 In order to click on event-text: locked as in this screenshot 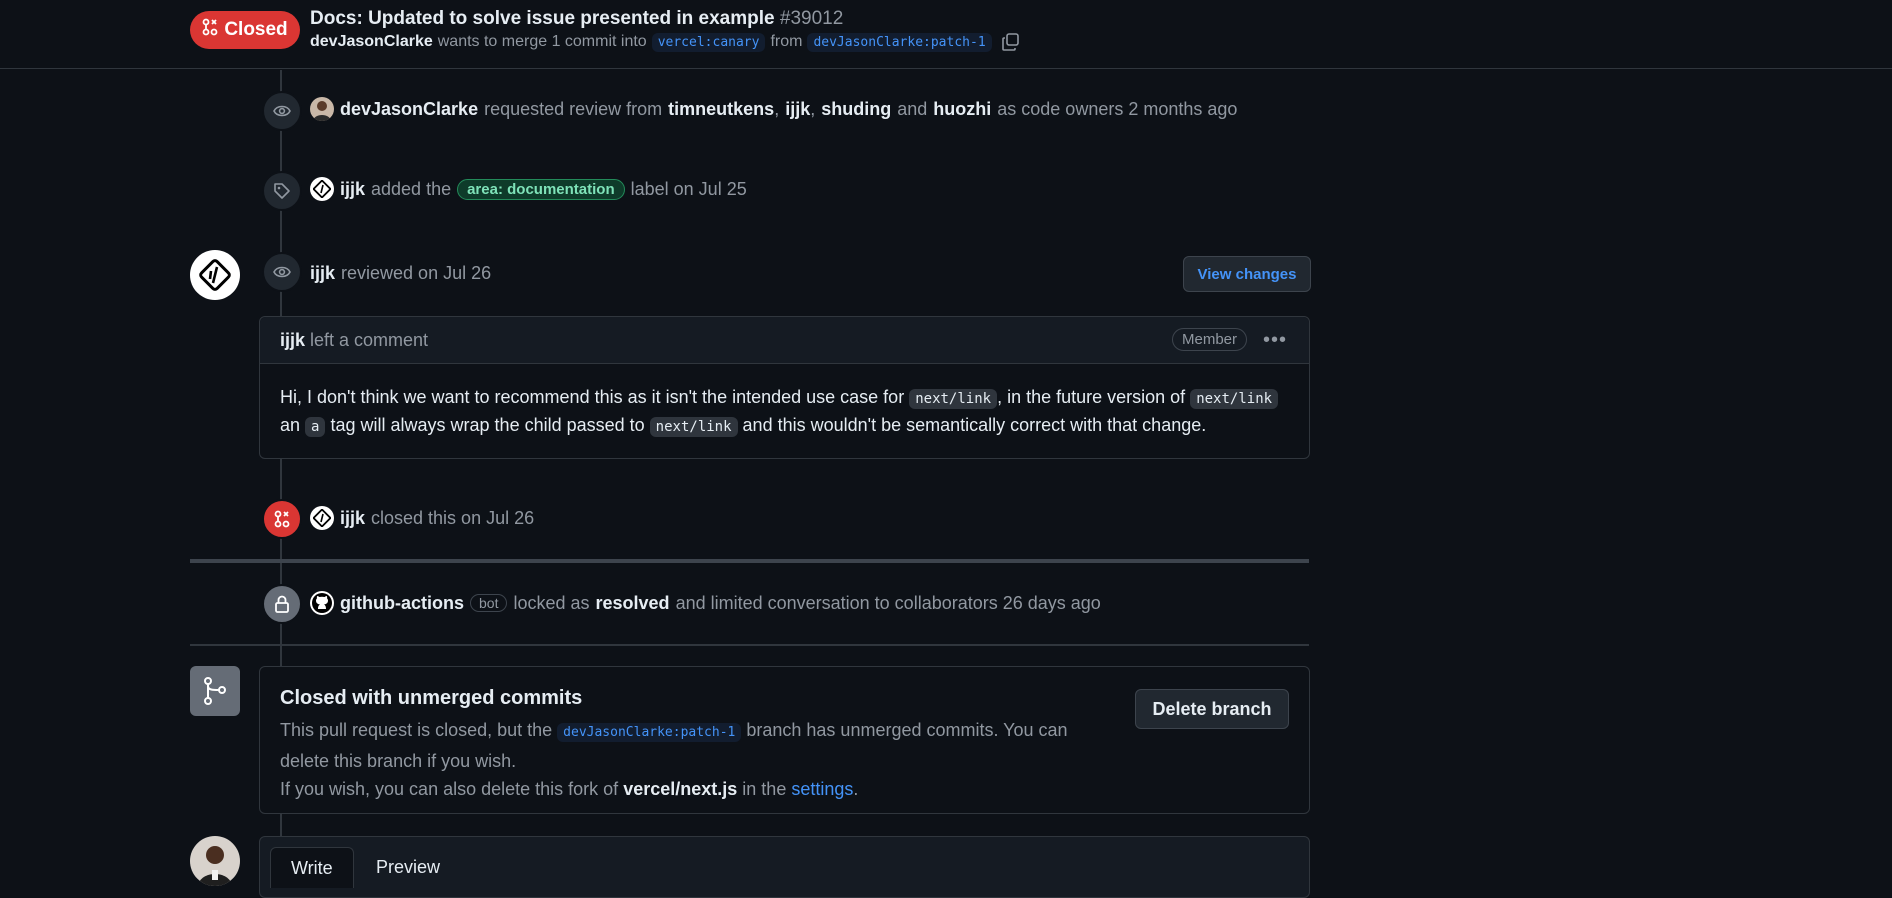, I will do `click(551, 602)`.